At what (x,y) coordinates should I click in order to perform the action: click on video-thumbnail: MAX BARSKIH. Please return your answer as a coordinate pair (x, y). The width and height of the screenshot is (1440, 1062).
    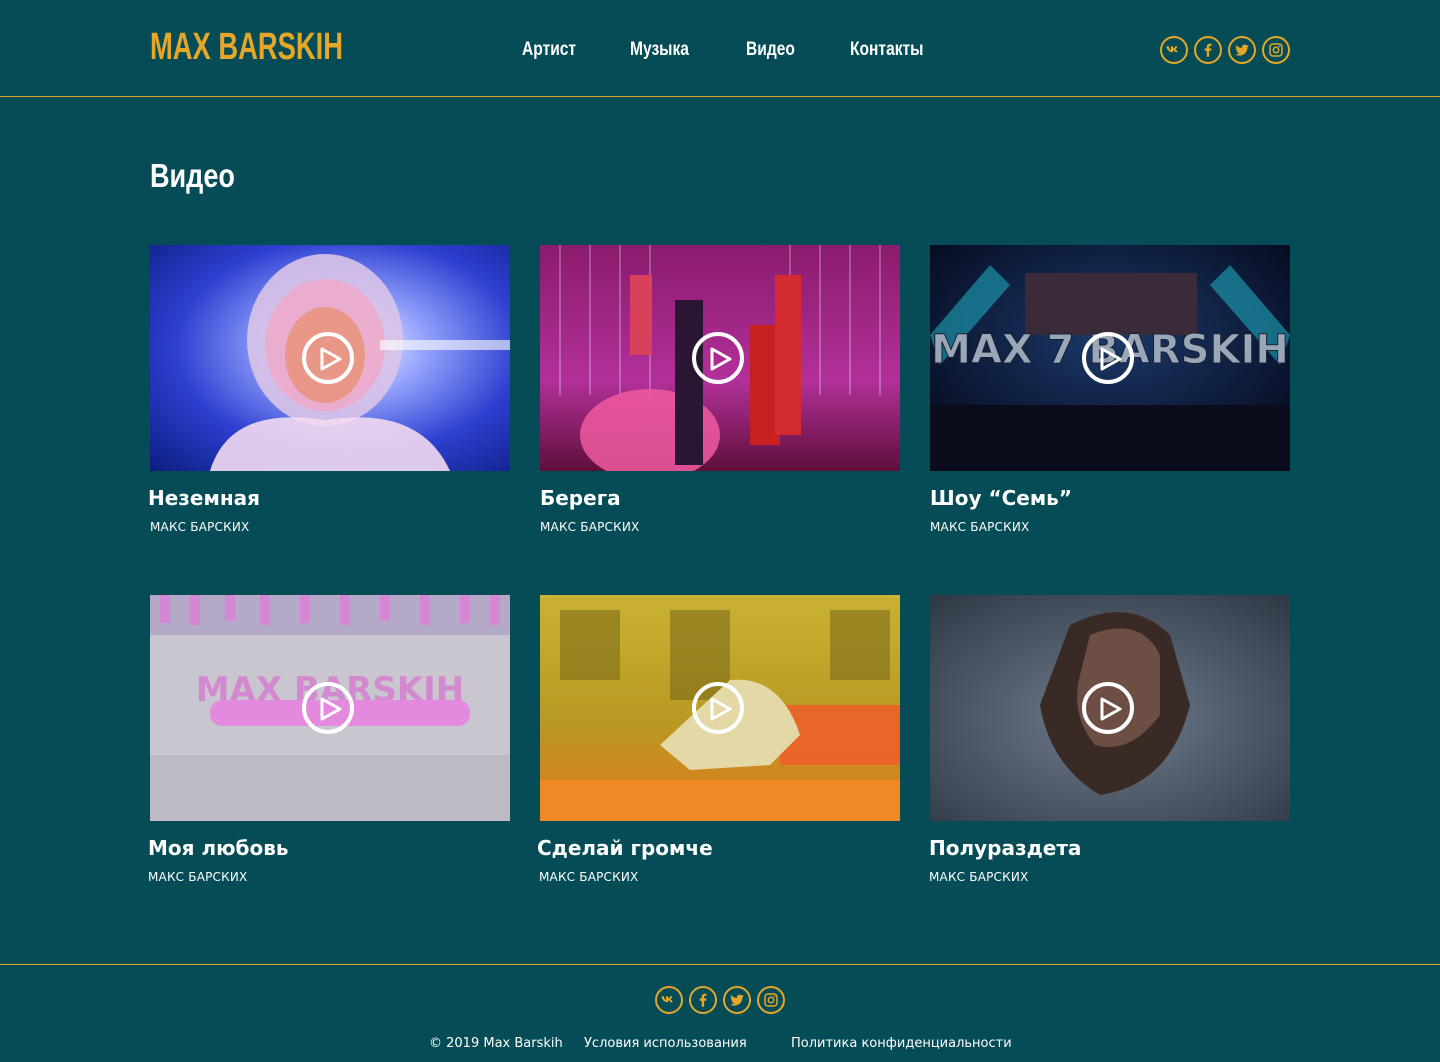
    Looking at the image, I should click on (330, 708).